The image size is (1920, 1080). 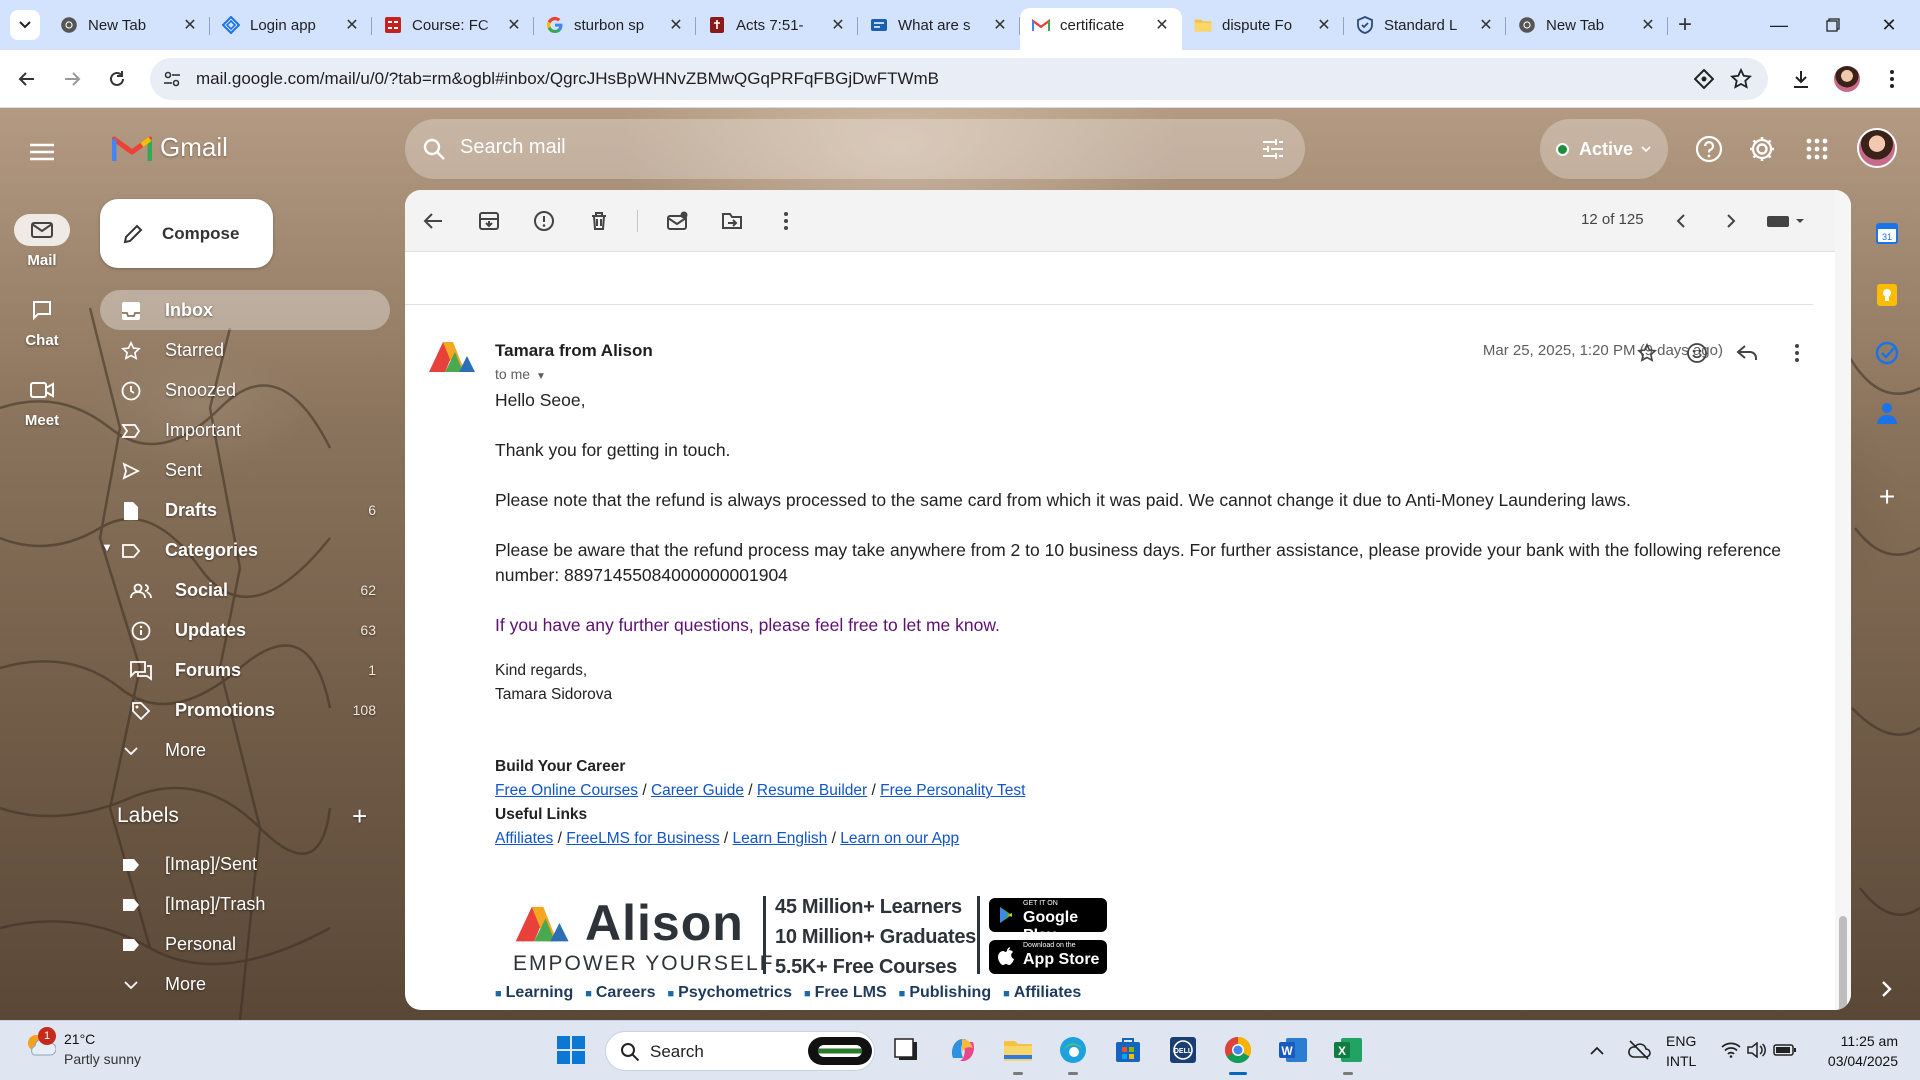 What do you see at coordinates (245, 750) in the screenshot?
I see `nav-item-more: More` at bounding box center [245, 750].